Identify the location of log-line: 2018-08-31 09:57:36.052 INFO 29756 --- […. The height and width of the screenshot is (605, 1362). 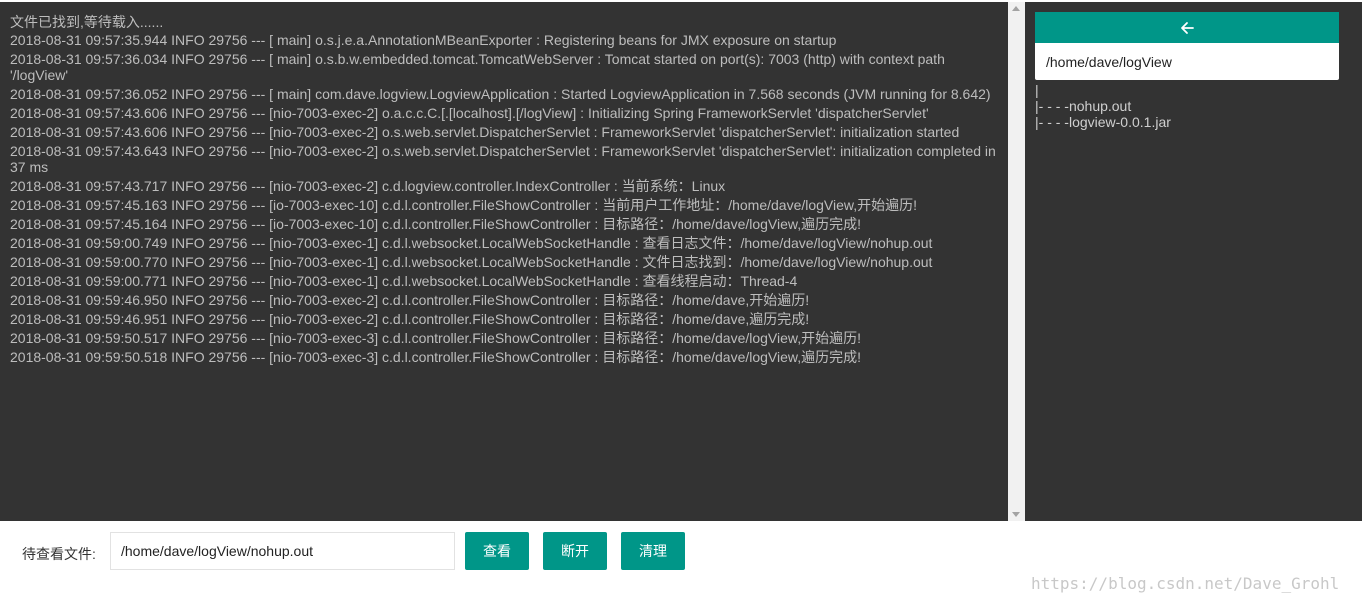
(500, 94).